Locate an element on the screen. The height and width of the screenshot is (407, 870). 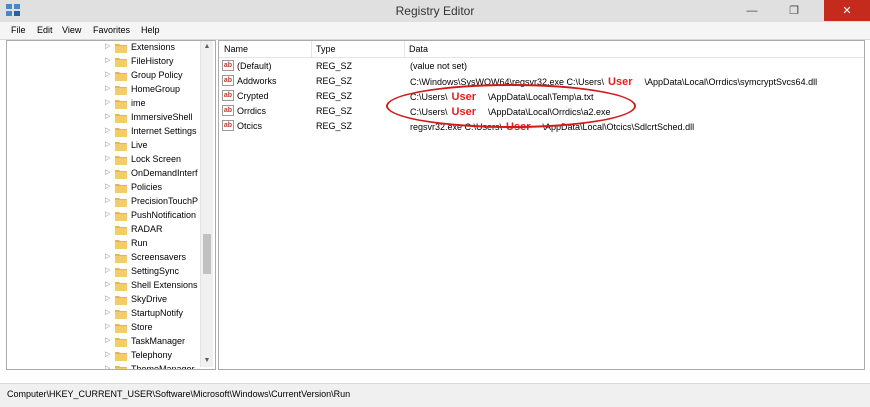
value-type: REG_SZ is located at coordinates (334, 126).